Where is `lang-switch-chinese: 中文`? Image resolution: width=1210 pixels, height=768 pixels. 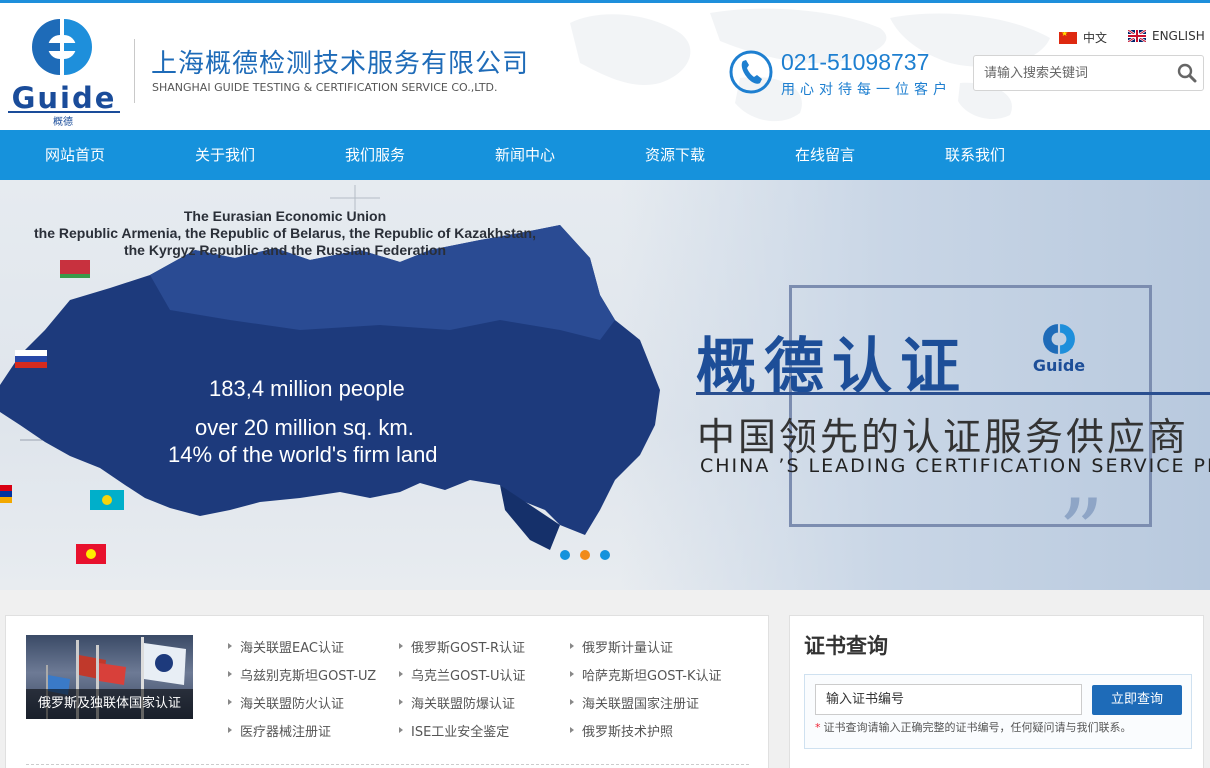 lang-switch-chinese: 中文 is located at coordinates (1083, 37).